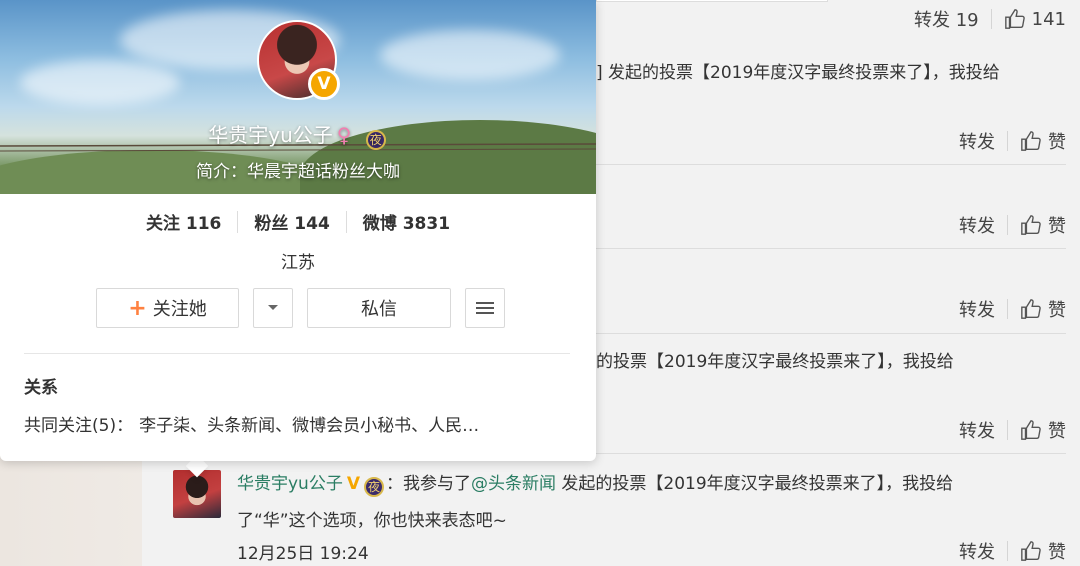 The width and height of the screenshot is (1080, 566). Describe the element at coordinates (79, 426) in the screenshot. I see `mutual-follows-label: 共同关注(5)：` at that location.